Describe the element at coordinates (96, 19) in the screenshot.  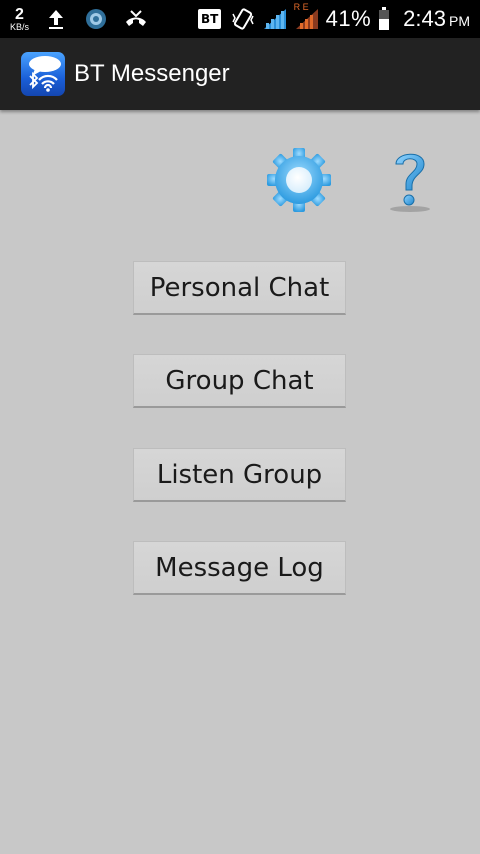
I see `app-notification-icon` at that location.